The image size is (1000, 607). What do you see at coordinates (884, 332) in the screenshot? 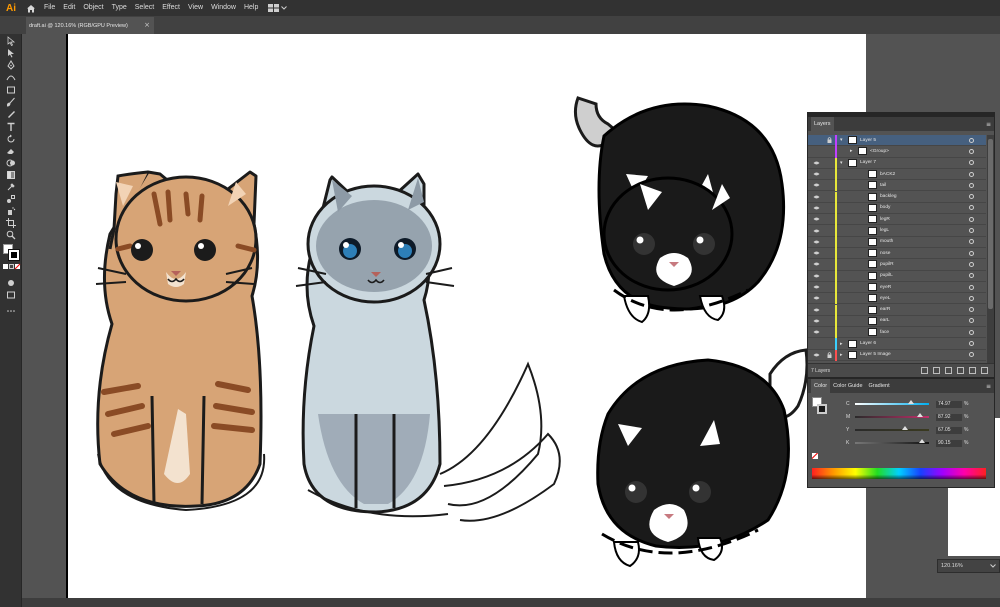
I see `layer-name: face` at bounding box center [884, 332].